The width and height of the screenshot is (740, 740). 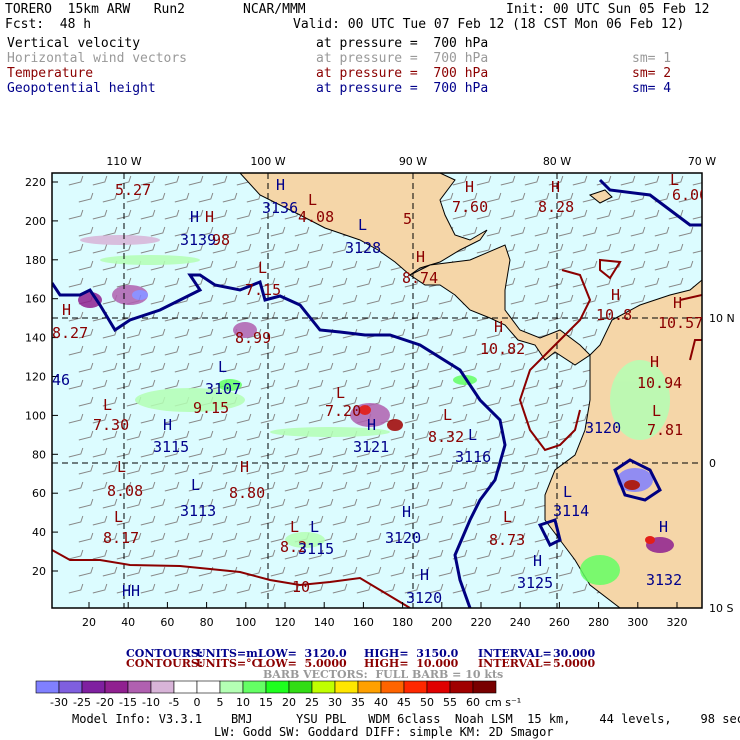 What do you see at coordinates (223, 389) in the screenshot?
I see `height-label: 3107` at bounding box center [223, 389].